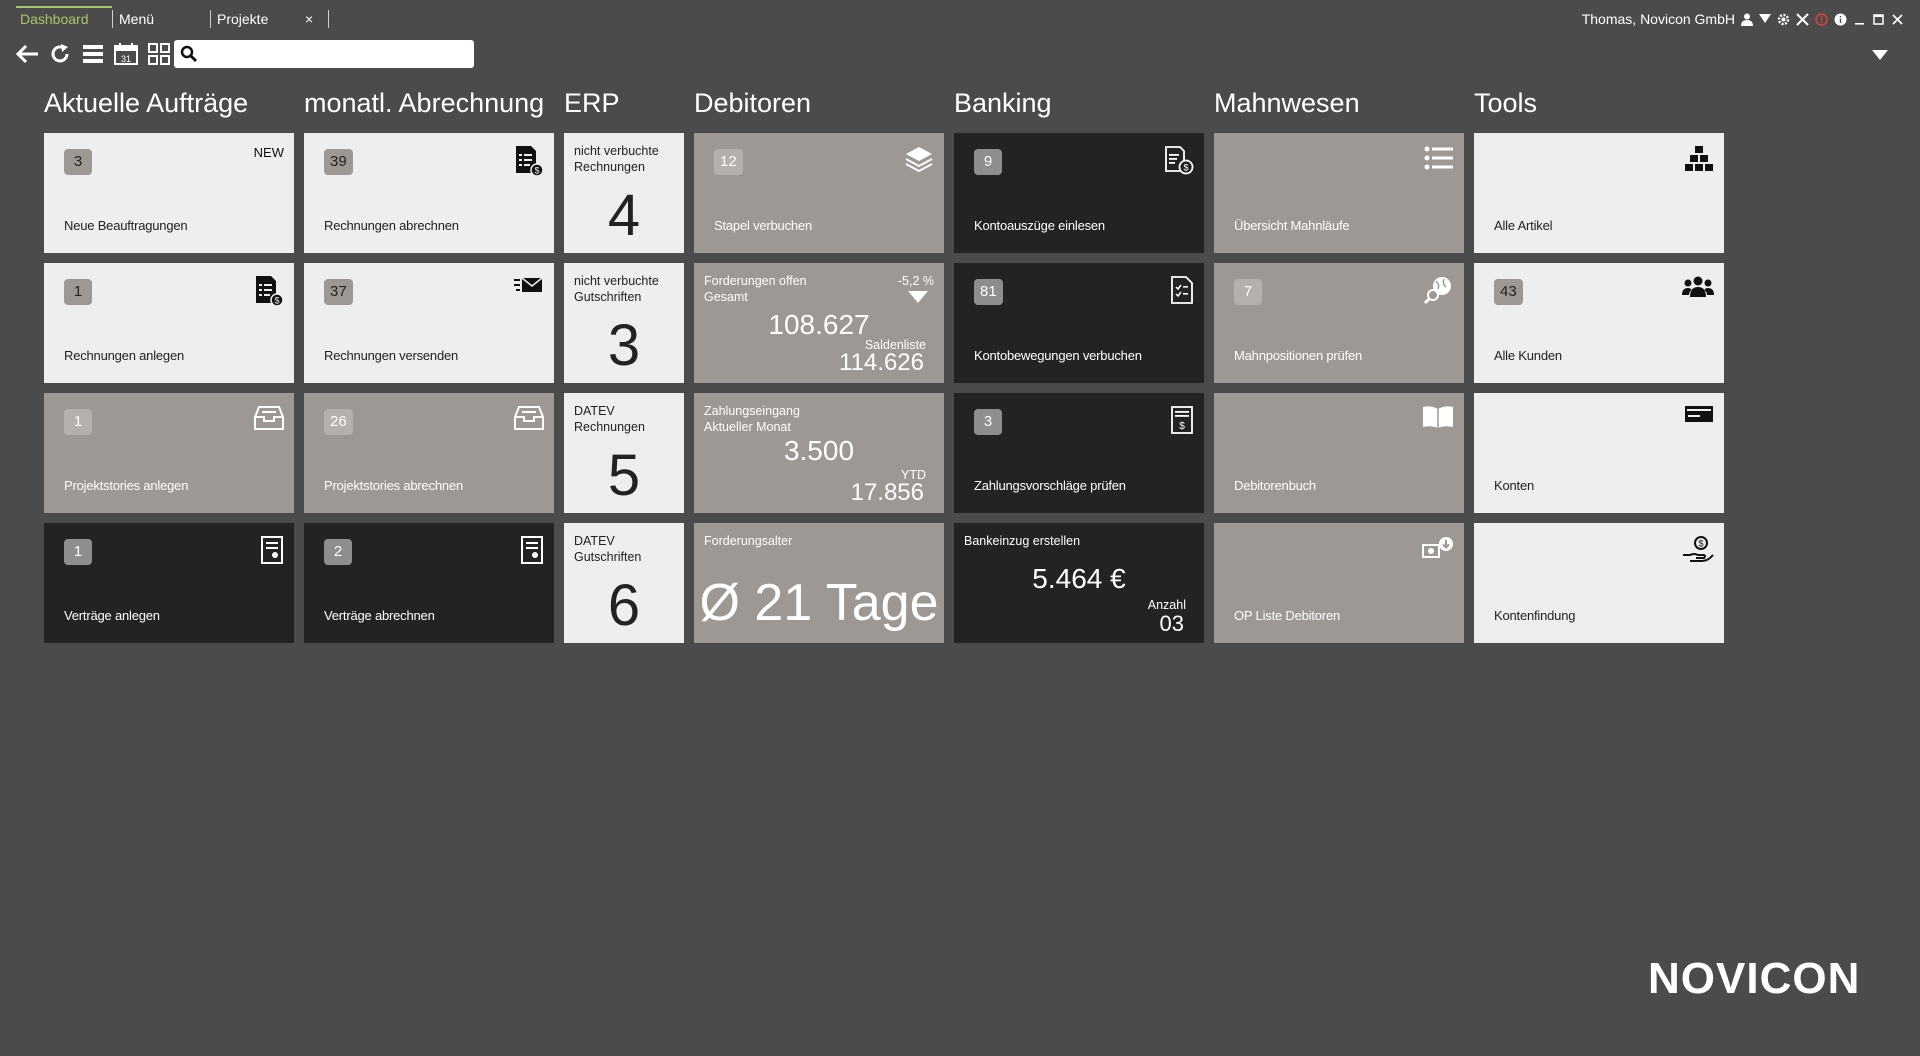 Image resolution: width=1920 pixels, height=1056 pixels. What do you see at coordinates (1599, 323) in the screenshot?
I see `tile-alle-kunden: 43 Alle Kunden` at bounding box center [1599, 323].